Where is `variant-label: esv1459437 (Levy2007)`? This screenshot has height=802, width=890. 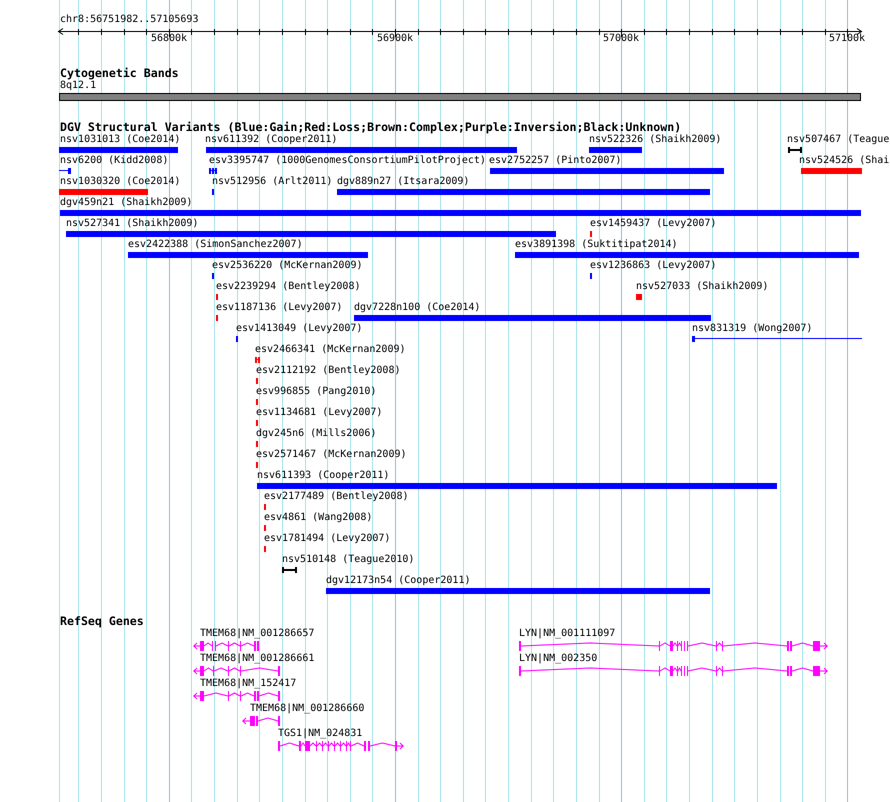
variant-label: esv1459437 (Levy2007) is located at coordinates (653, 224).